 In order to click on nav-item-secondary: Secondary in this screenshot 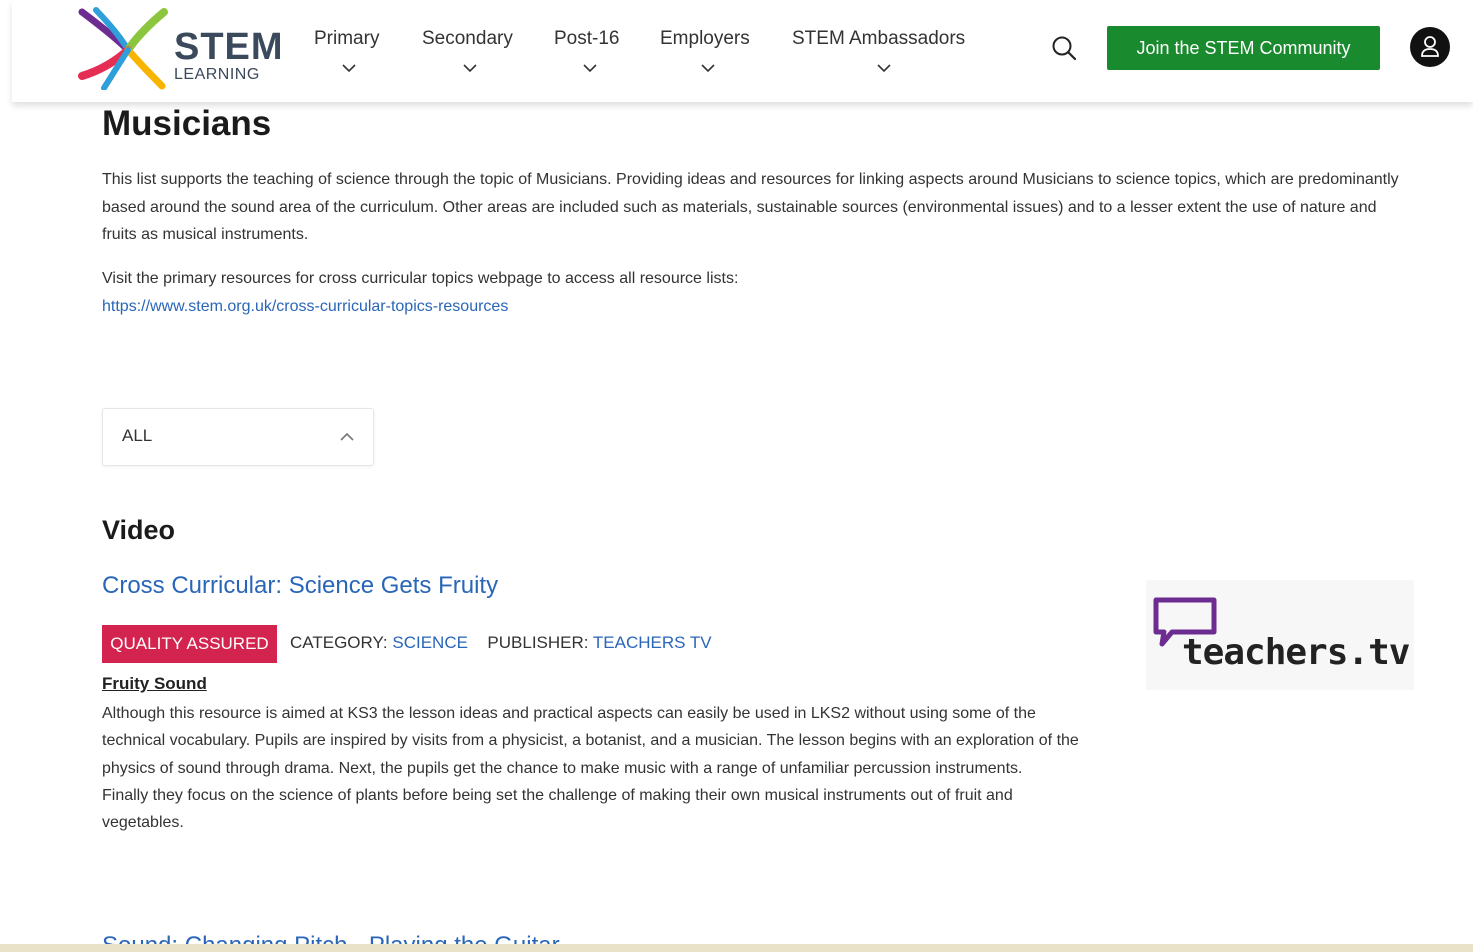, I will do `click(467, 52)`.